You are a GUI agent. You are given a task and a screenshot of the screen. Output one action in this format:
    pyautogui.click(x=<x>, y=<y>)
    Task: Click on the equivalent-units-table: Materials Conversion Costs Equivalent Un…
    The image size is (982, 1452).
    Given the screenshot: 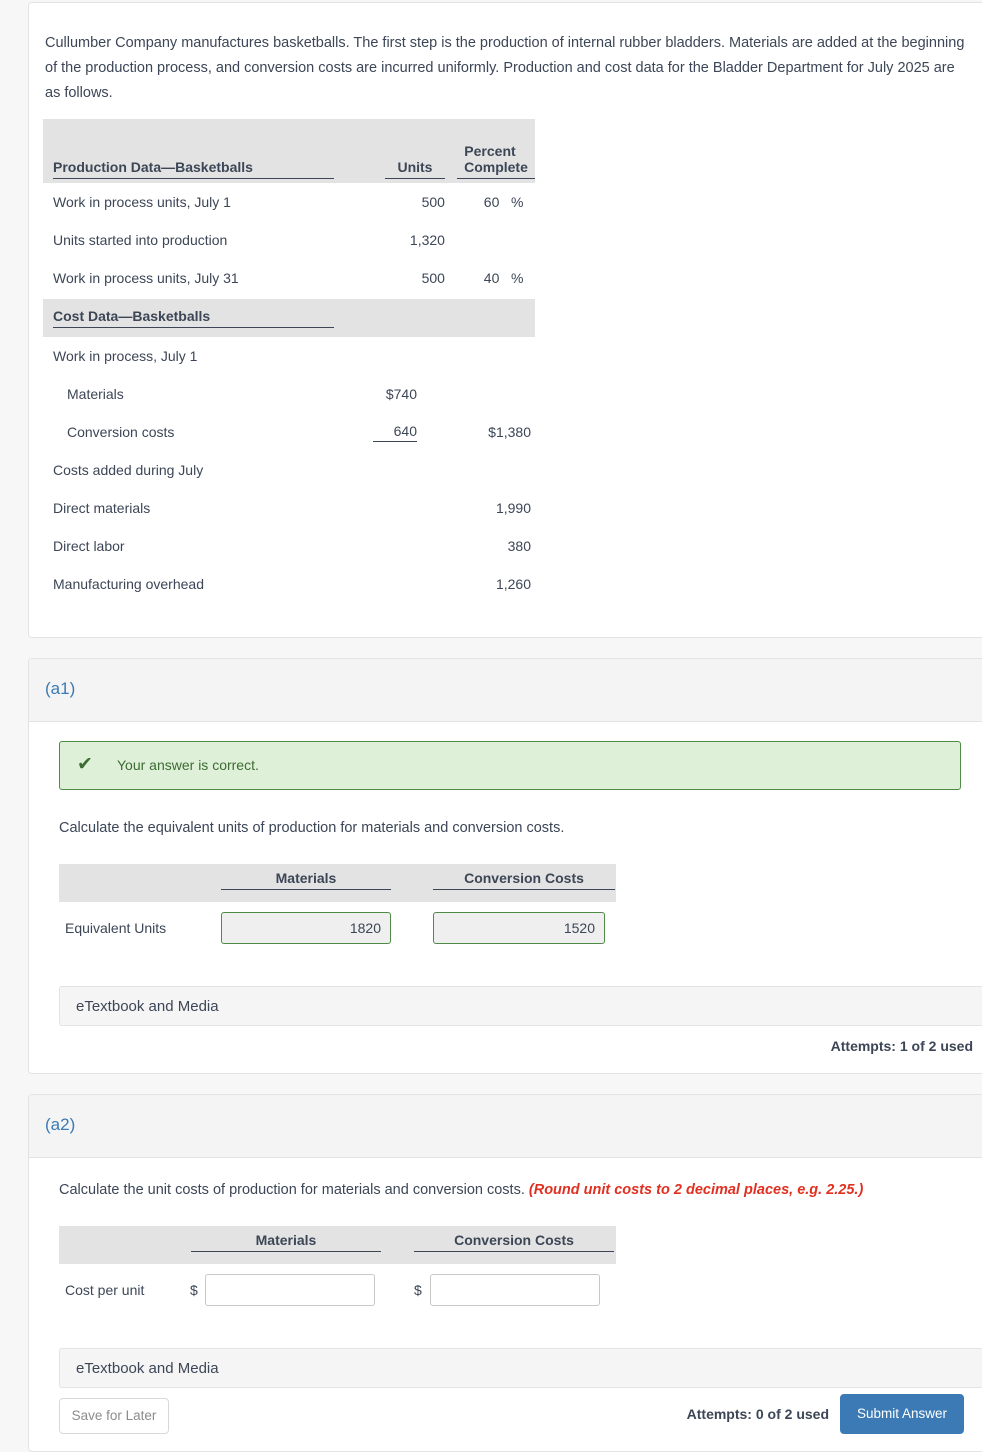 What is the action you would take?
    pyautogui.click(x=359, y=904)
    